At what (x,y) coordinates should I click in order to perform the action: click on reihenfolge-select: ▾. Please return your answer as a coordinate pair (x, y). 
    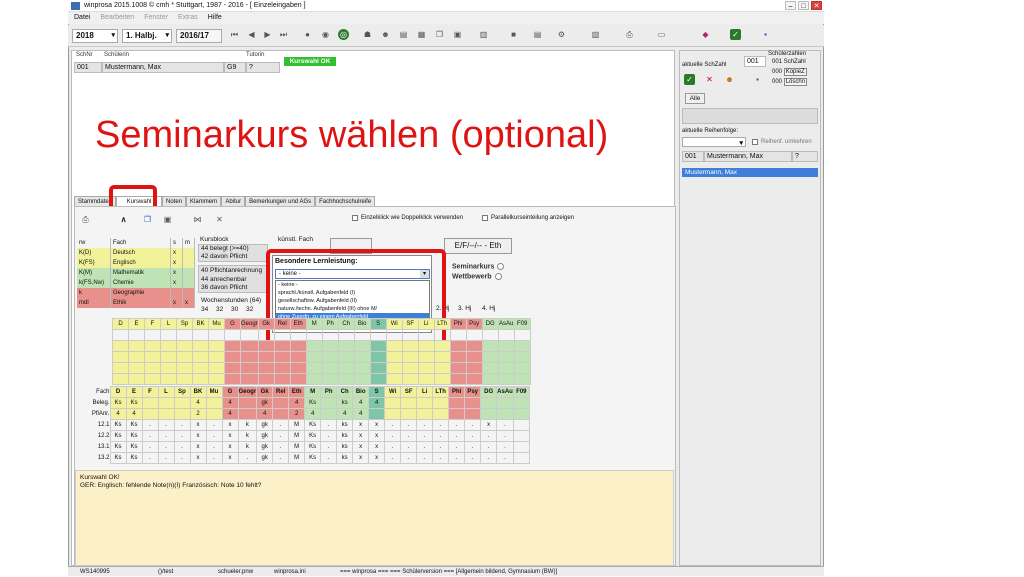
    Looking at the image, I should click on (714, 142).